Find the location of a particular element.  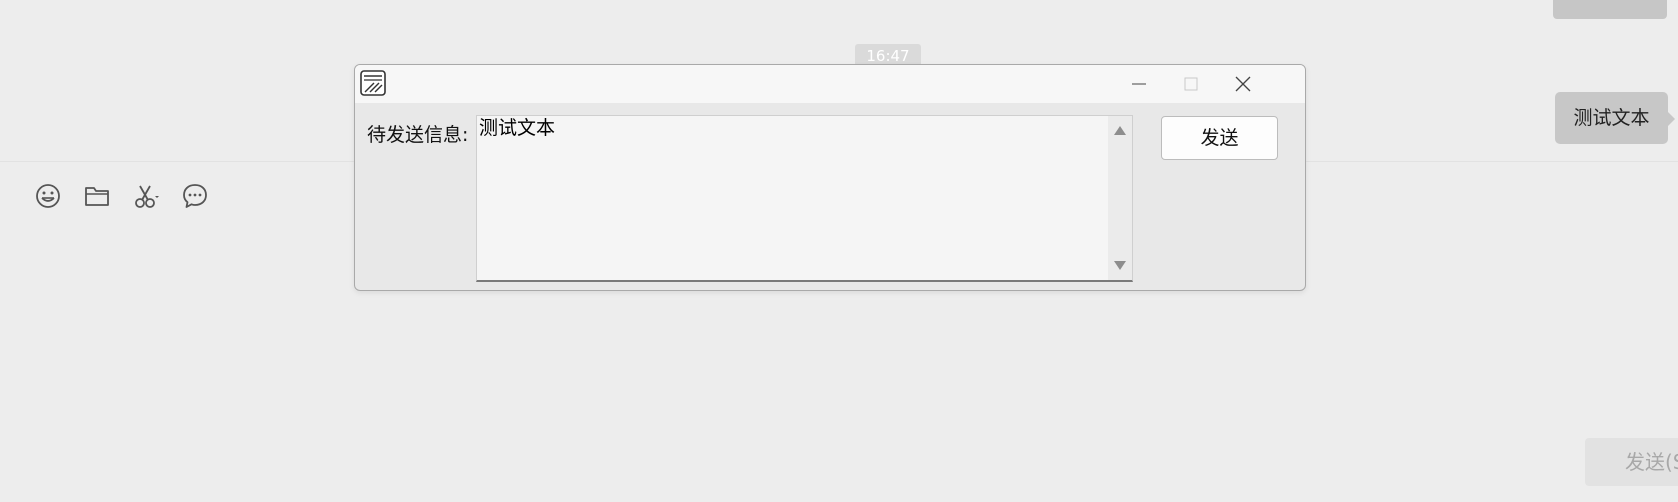

minimize-icon is located at coordinates (1139, 84).